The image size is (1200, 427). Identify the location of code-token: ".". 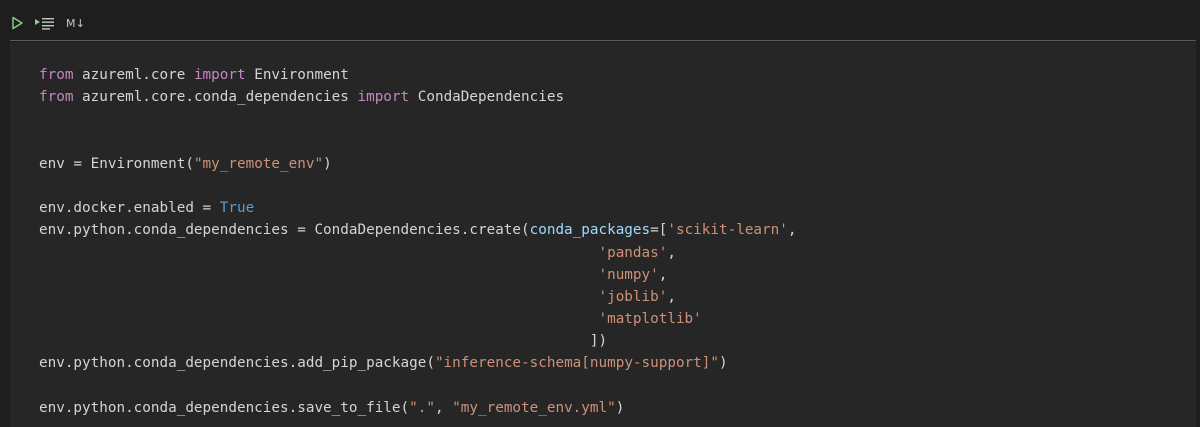
(422, 407).